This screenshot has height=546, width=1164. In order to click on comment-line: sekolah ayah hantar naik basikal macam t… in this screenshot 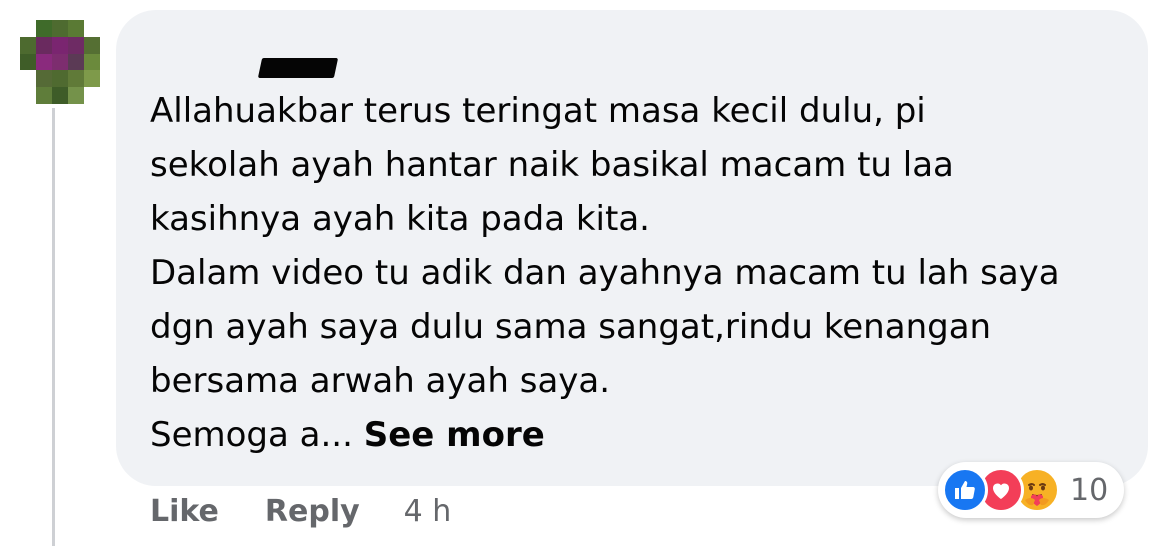, I will do `click(552, 165)`.